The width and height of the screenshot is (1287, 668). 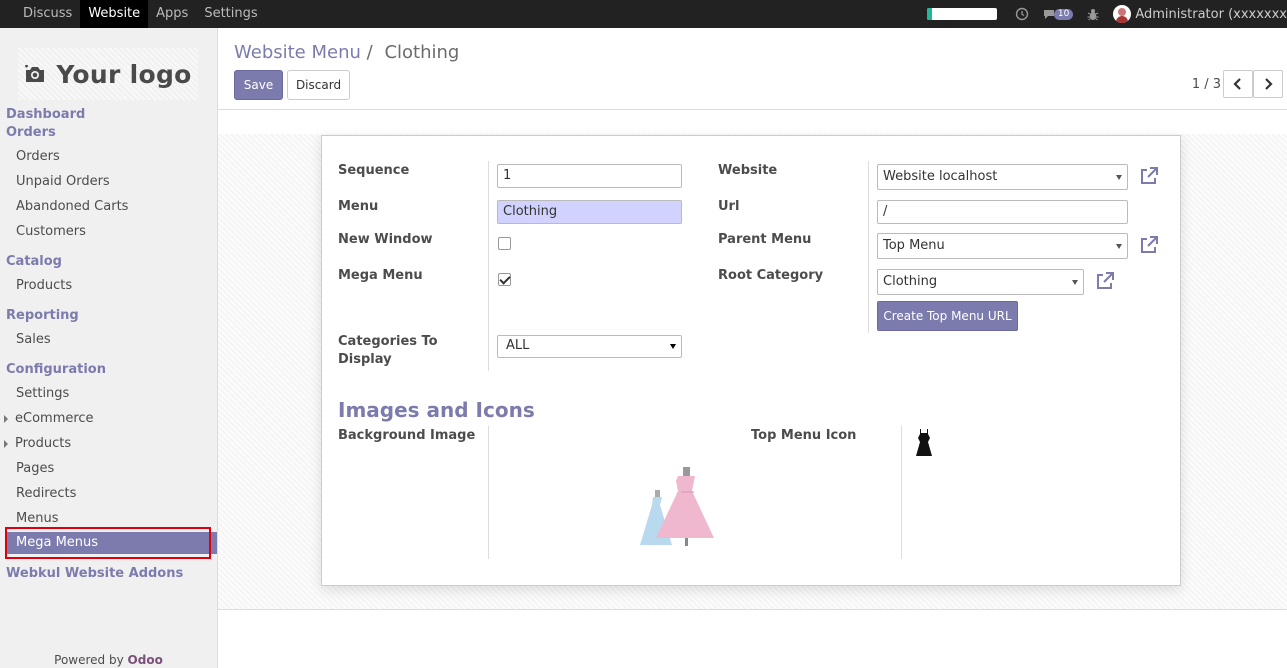 What do you see at coordinates (172, 14) in the screenshot?
I see `nav-apps: Apps` at bounding box center [172, 14].